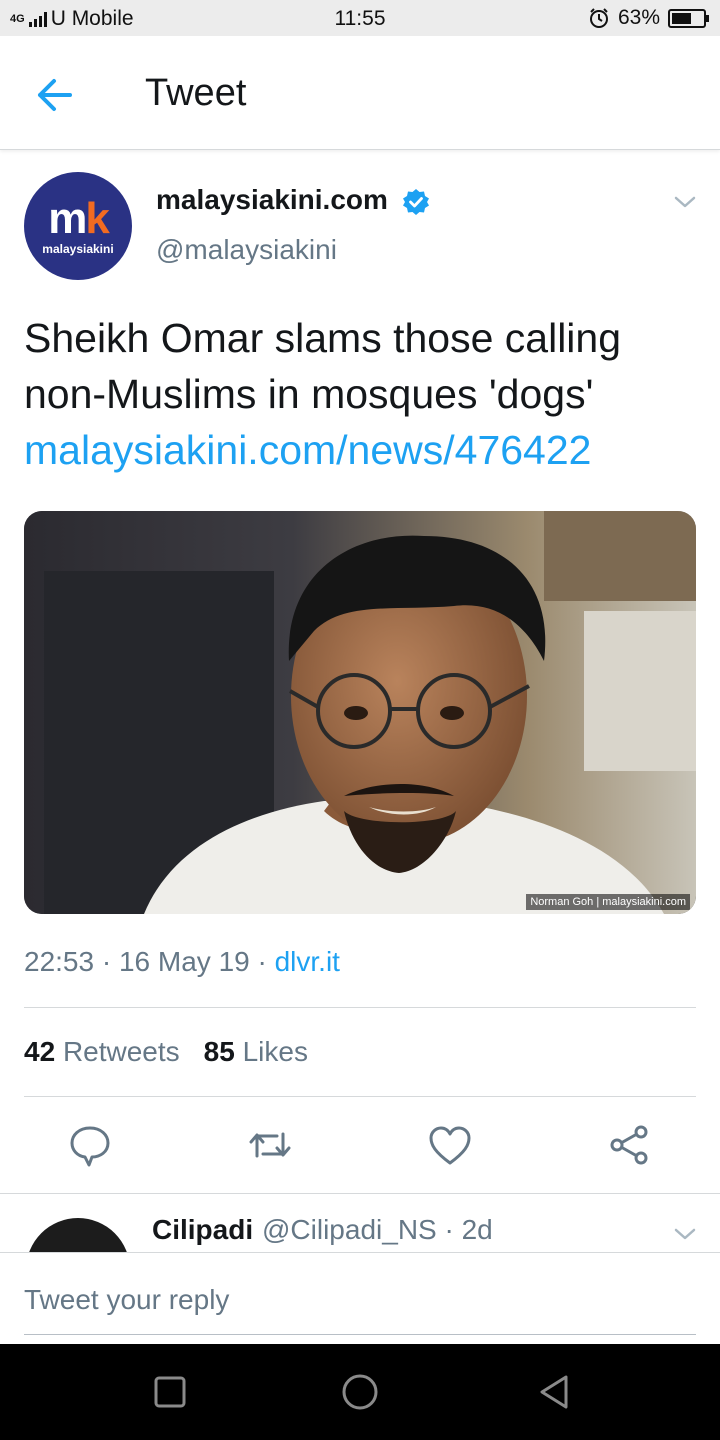 The width and height of the screenshot is (720, 1440). What do you see at coordinates (360, 93) in the screenshot?
I see `app-header: Tweet` at bounding box center [360, 93].